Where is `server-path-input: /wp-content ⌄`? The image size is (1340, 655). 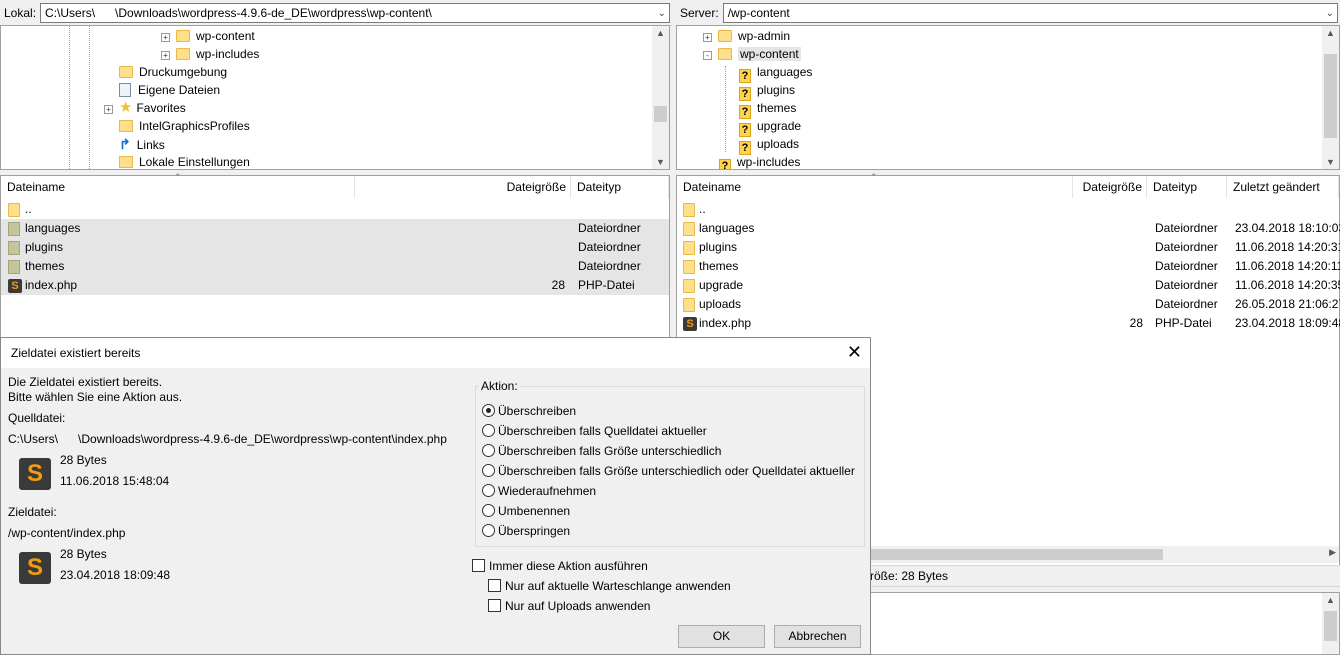 server-path-input: /wp-content ⌄ is located at coordinates (1030, 12).